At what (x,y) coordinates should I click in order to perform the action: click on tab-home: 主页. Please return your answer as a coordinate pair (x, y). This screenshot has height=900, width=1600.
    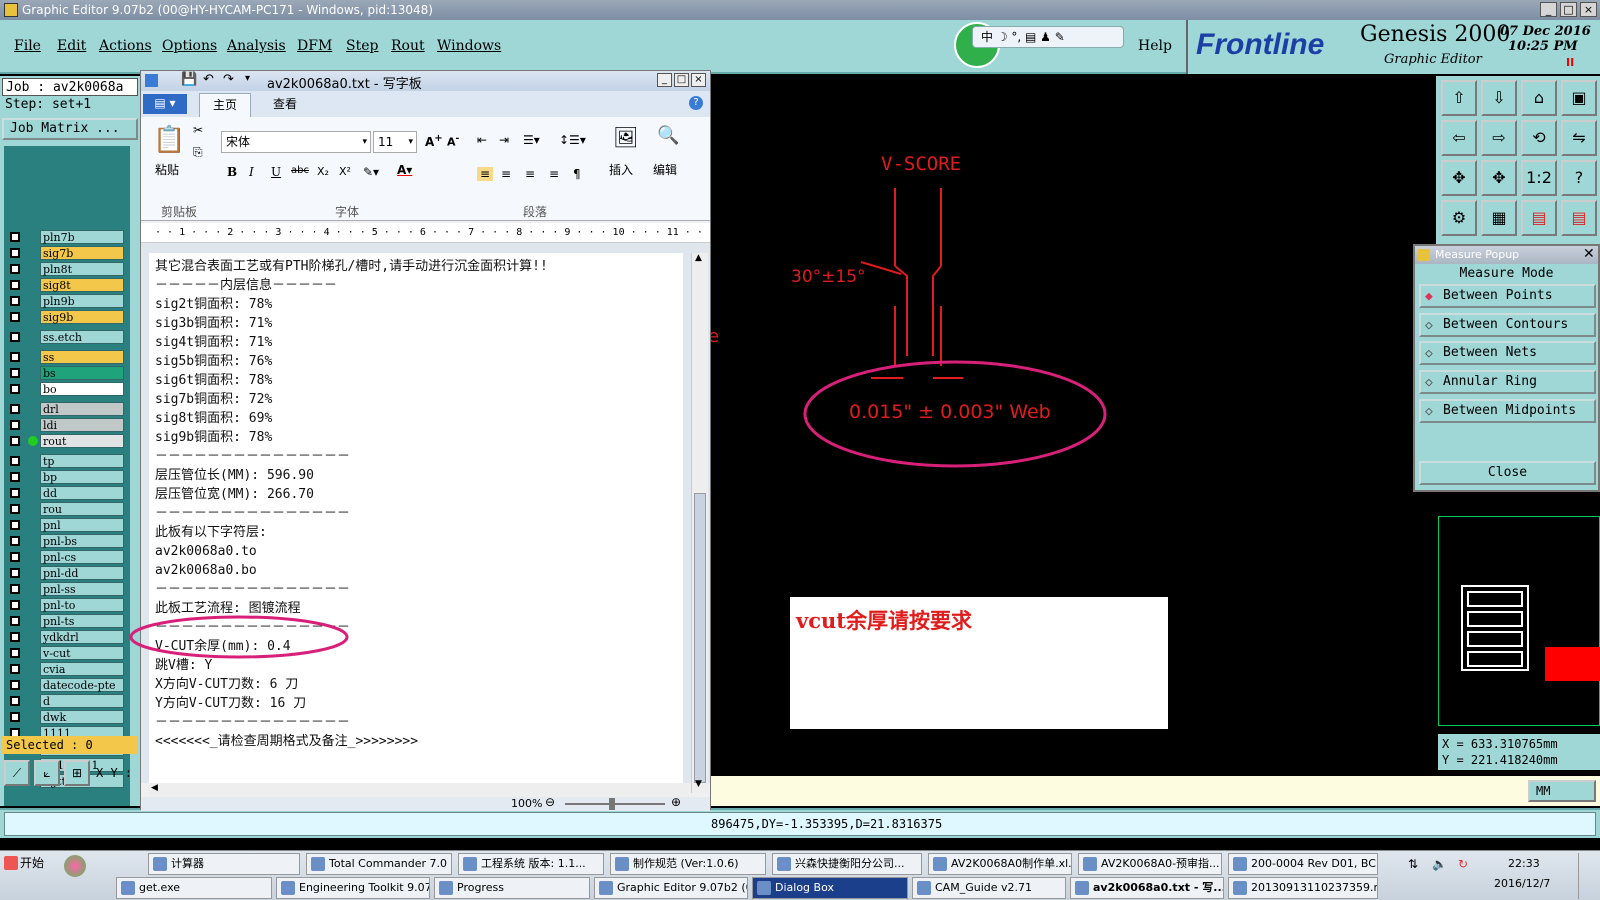
    Looking at the image, I should click on (225, 105).